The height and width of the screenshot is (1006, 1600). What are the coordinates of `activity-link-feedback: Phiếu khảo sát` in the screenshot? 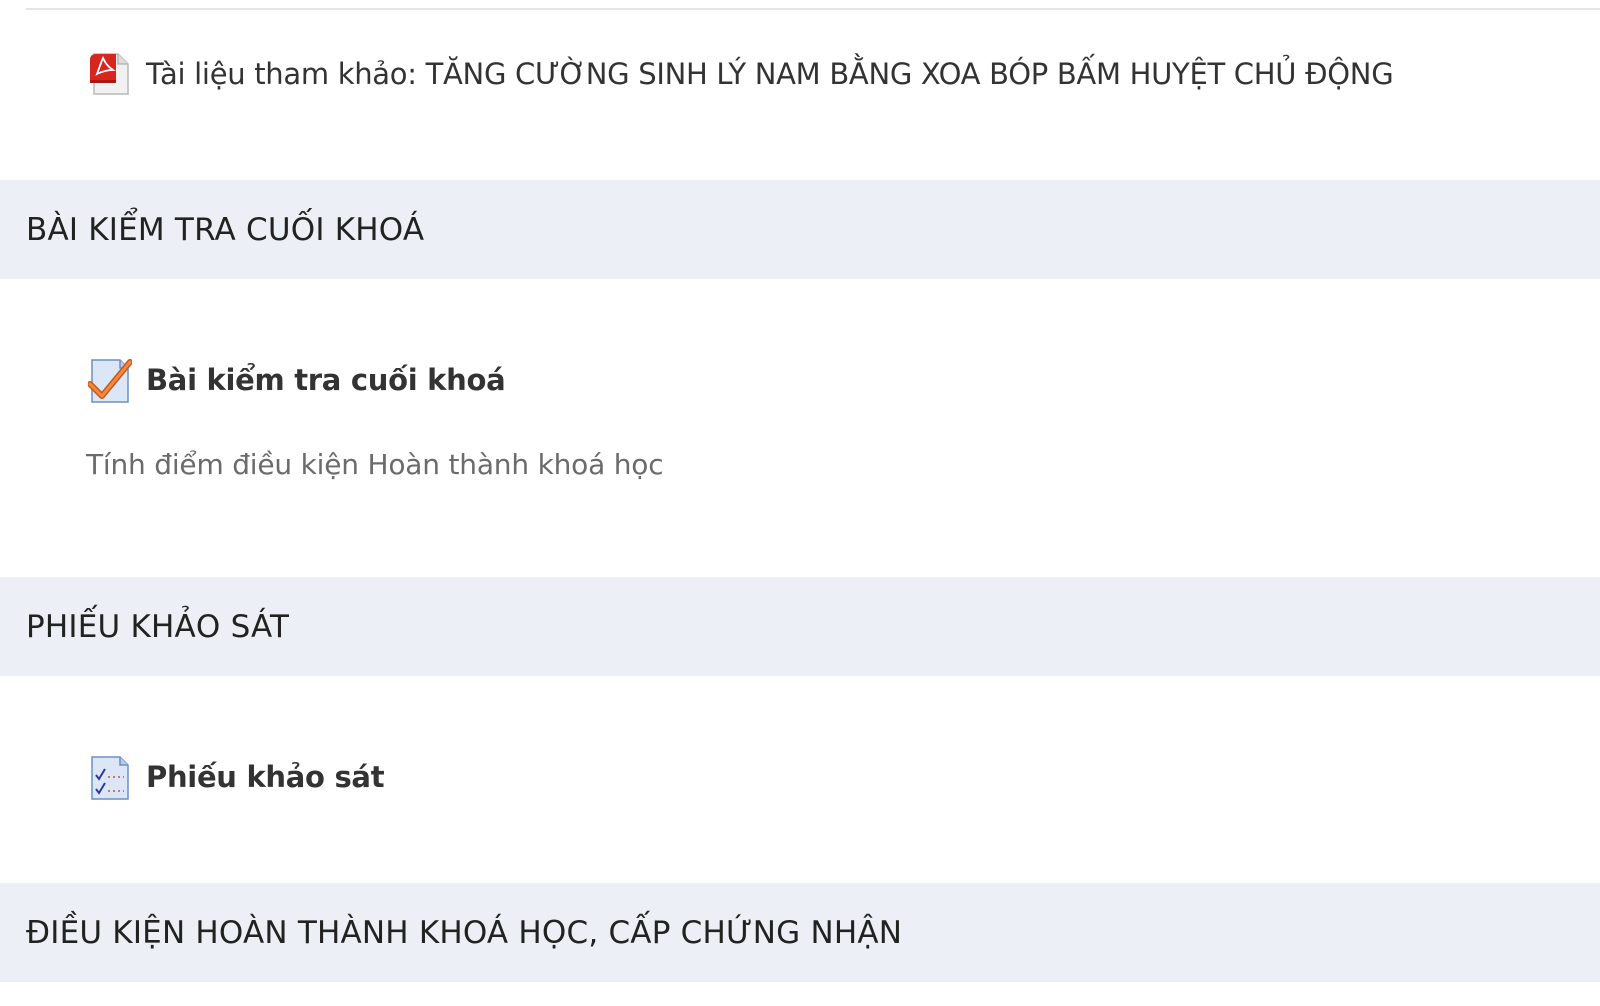 It's located at (236, 777).